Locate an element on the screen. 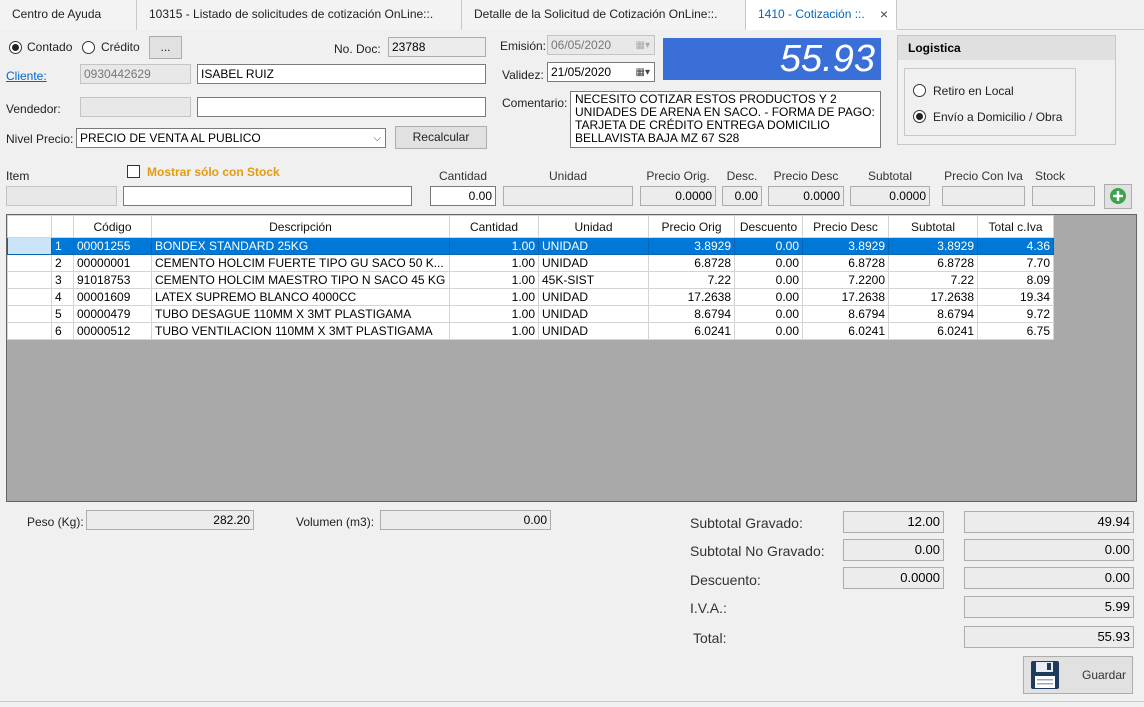  nivel-precio-select: PRECIO DE VENTA AL PUBLICO ⌵ is located at coordinates (231, 138).